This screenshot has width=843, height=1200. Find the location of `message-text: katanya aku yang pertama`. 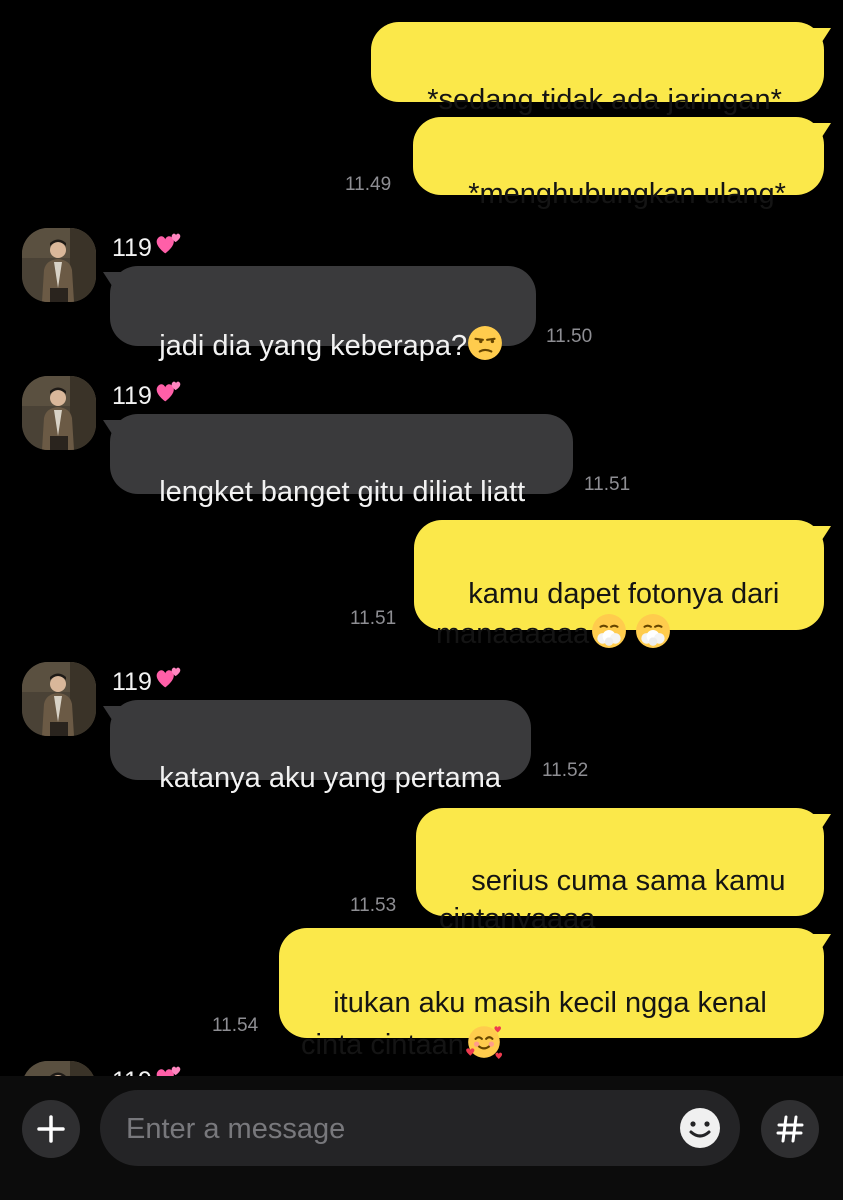

message-text: katanya aku yang pertama is located at coordinates (330, 778).